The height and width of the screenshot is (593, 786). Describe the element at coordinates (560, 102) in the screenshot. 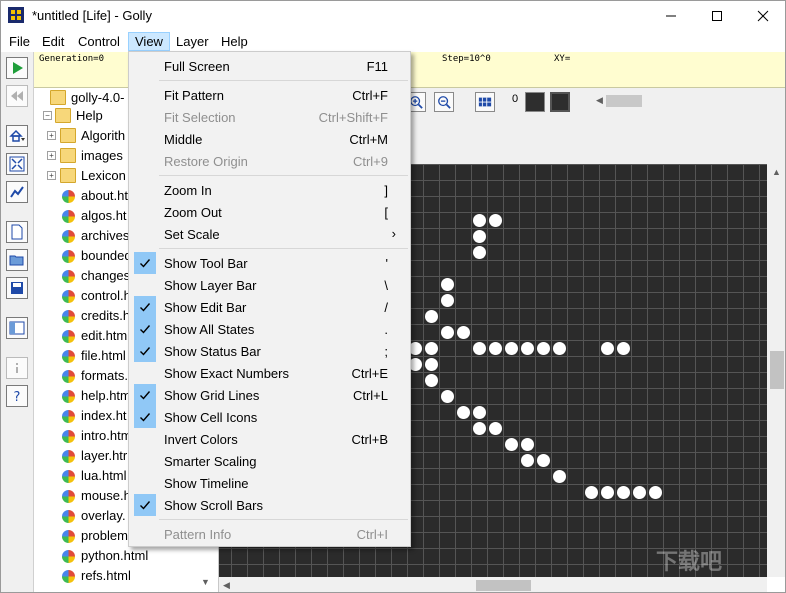

I see `state-icon-swatch` at that location.